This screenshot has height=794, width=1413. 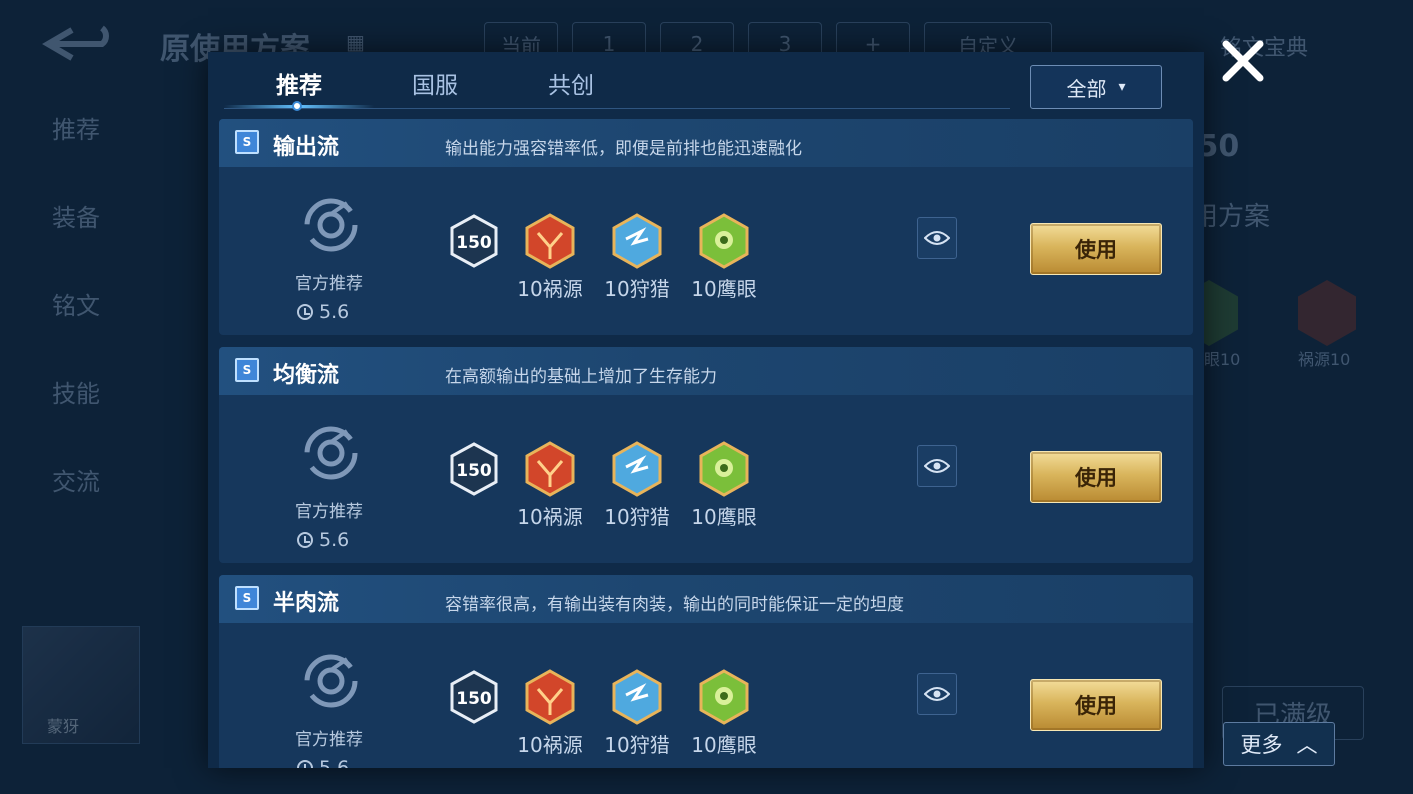 What do you see at coordinates (617, 81) in the screenshot?
I see `panel-tabs: 推荐 国服 共创` at bounding box center [617, 81].